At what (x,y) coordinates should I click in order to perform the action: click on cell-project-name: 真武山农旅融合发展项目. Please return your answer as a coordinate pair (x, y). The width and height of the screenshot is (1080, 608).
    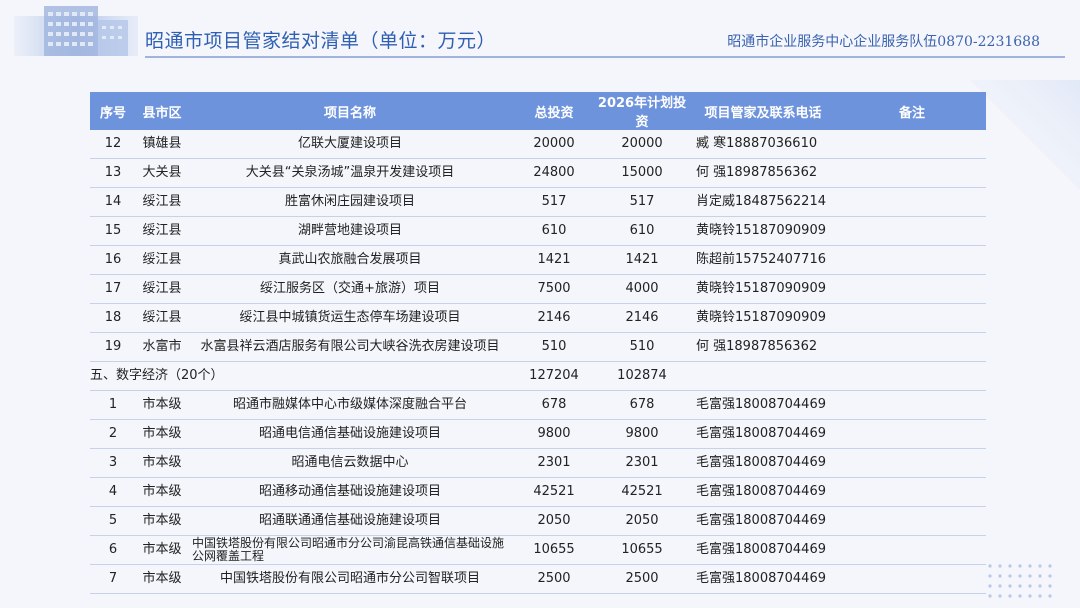
    Looking at the image, I should click on (350, 260).